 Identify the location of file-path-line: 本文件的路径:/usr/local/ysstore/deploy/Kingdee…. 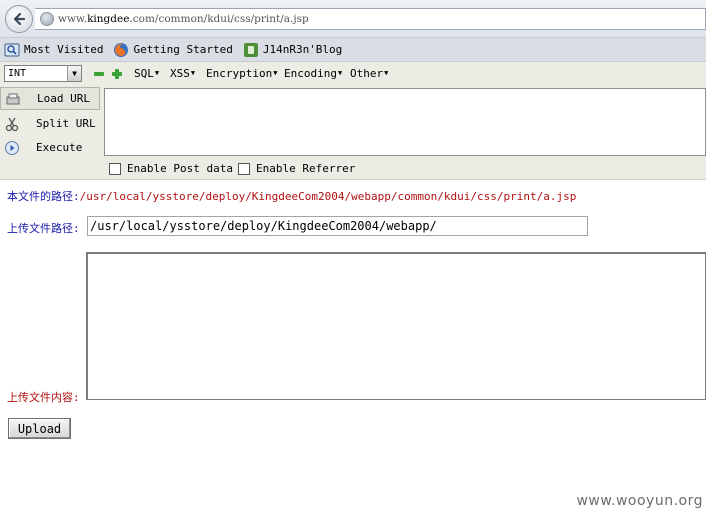
(291, 196).